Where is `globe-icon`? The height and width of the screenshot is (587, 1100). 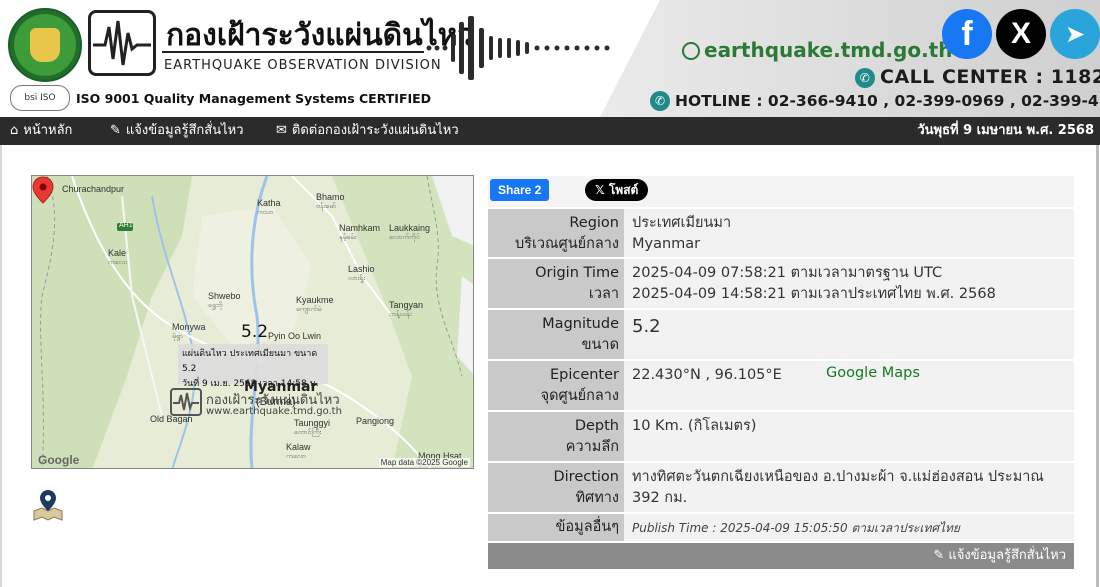
globe-icon is located at coordinates (691, 51).